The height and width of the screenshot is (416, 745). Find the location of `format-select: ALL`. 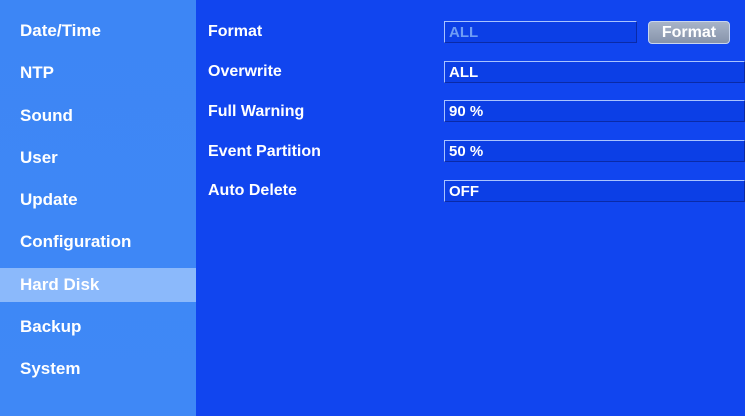

format-select: ALL is located at coordinates (540, 32).